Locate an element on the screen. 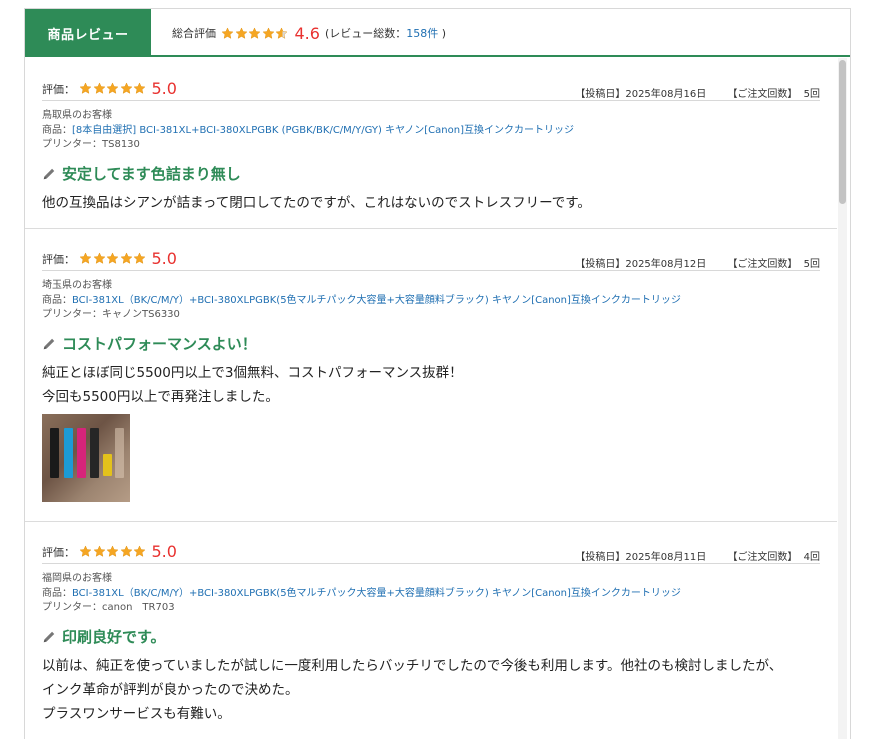 The height and width of the screenshot is (739, 870). customer-location: 鳥取県のお客様 is located at coordinates (77, 115).